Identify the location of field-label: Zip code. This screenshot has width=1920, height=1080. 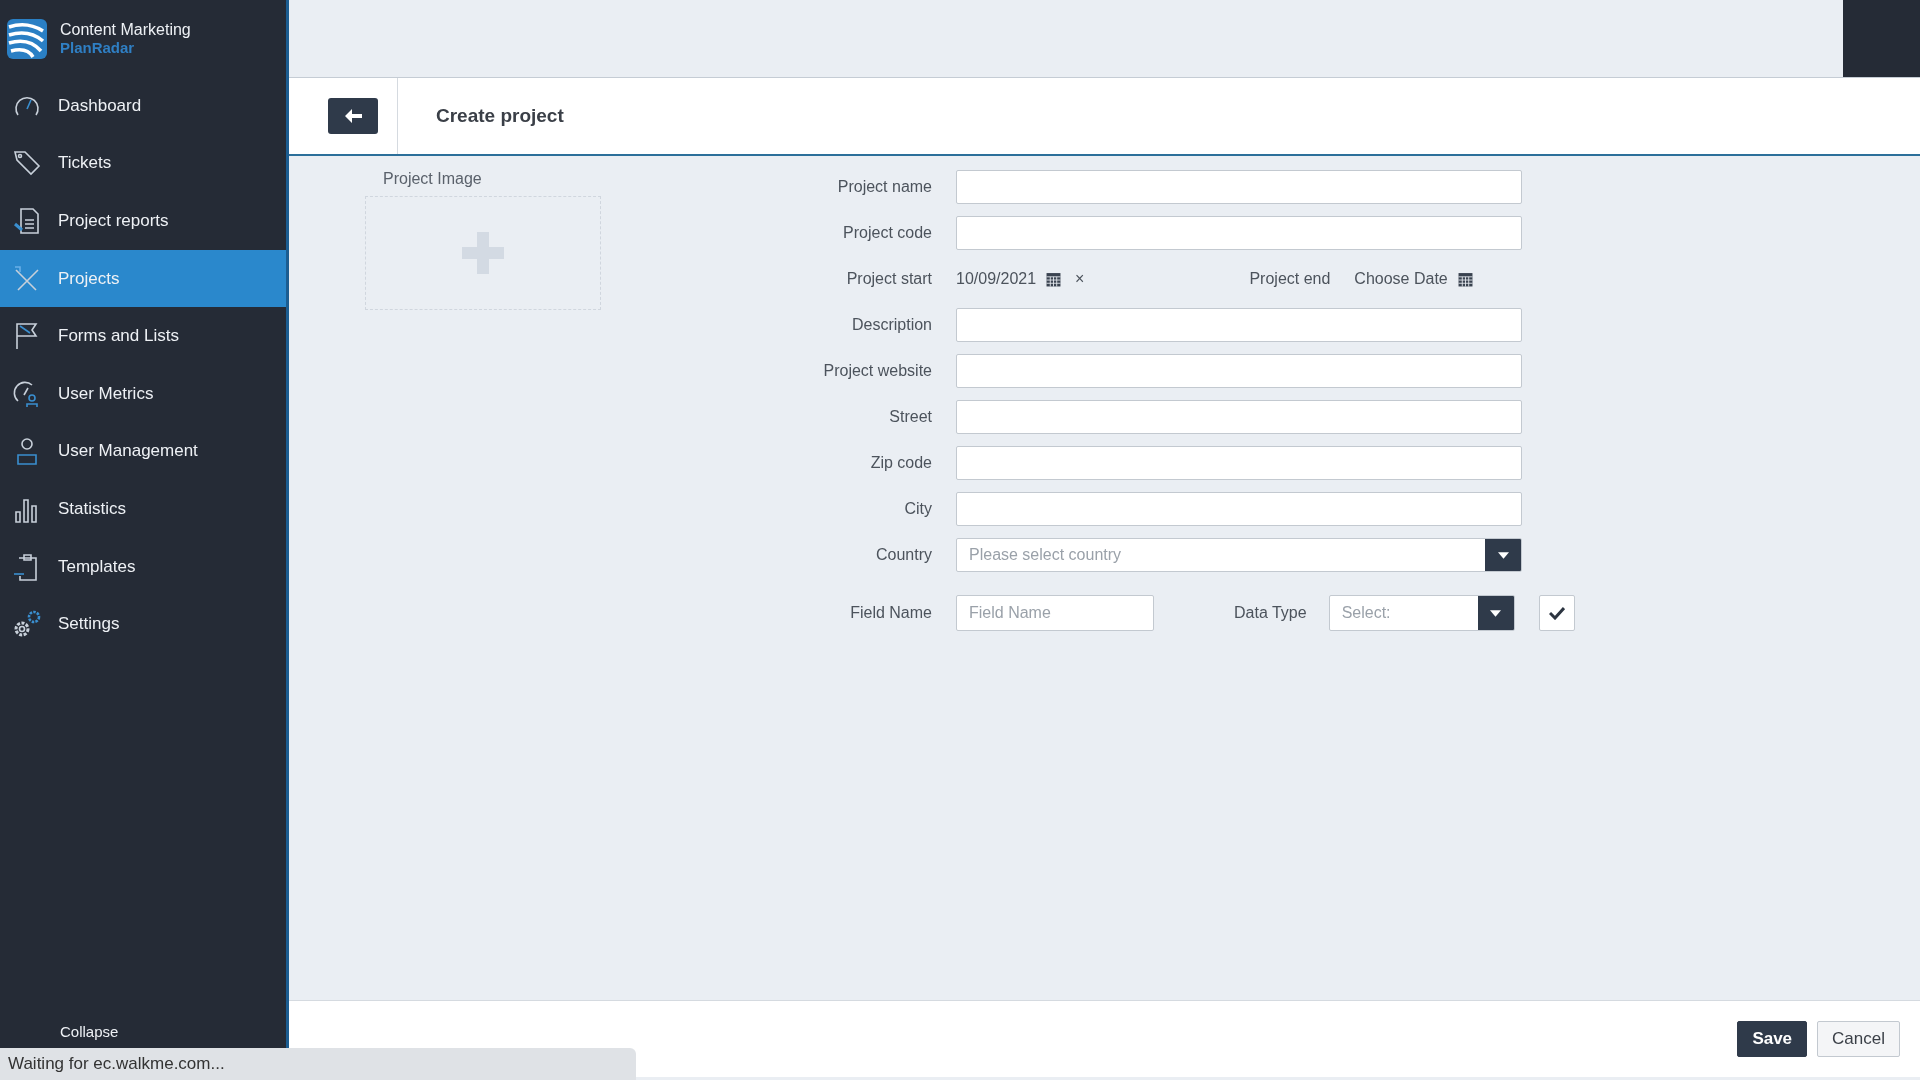
(901, 463).